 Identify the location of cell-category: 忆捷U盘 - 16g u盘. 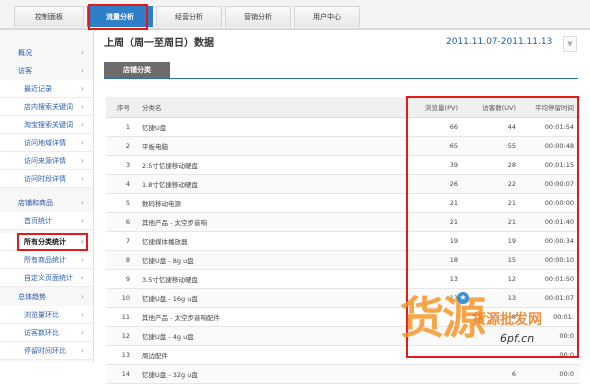
(271, 298).